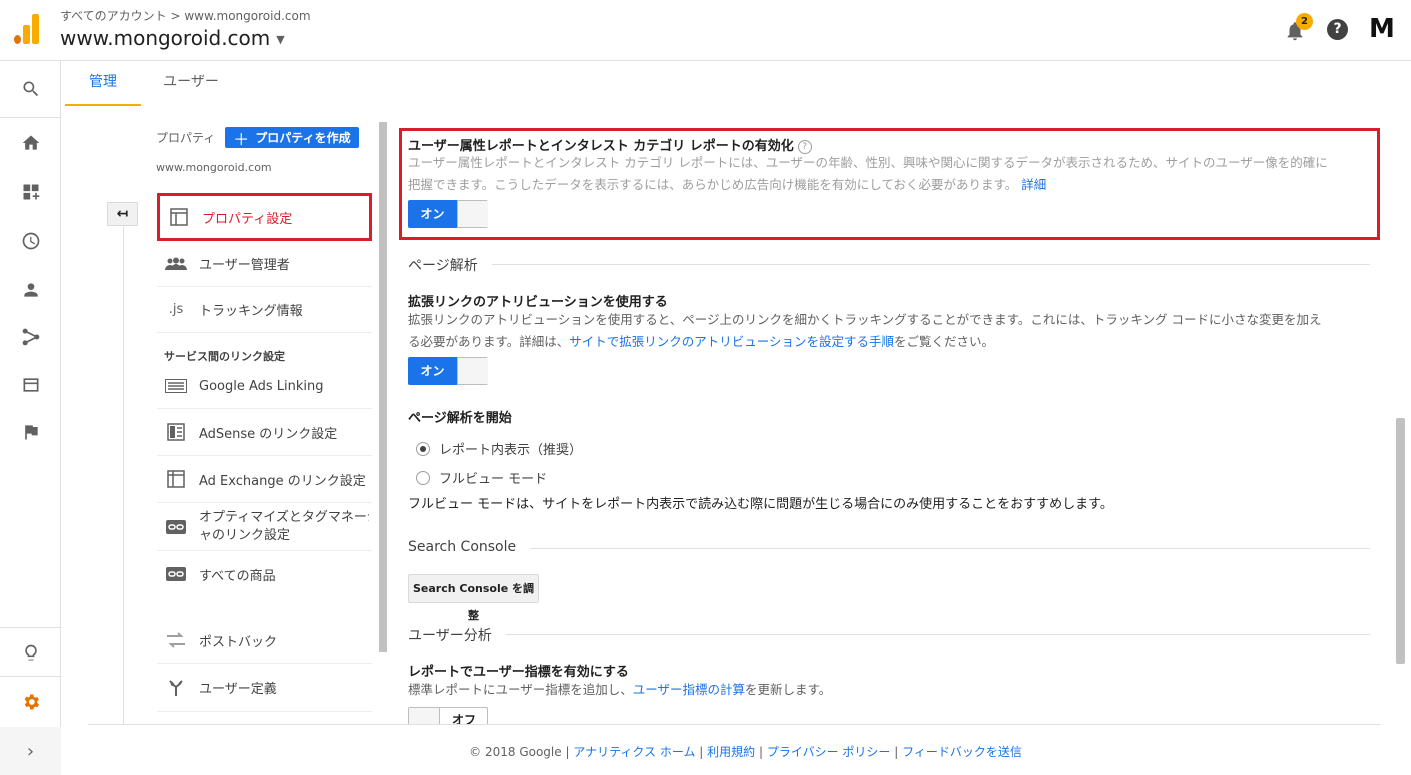 The image size is (1411, 775). I want to click on sidebar-item-optimize-tag-manager-linking: オプティマイズとタグマネージ ャのリンク設定, so click(264, 527).